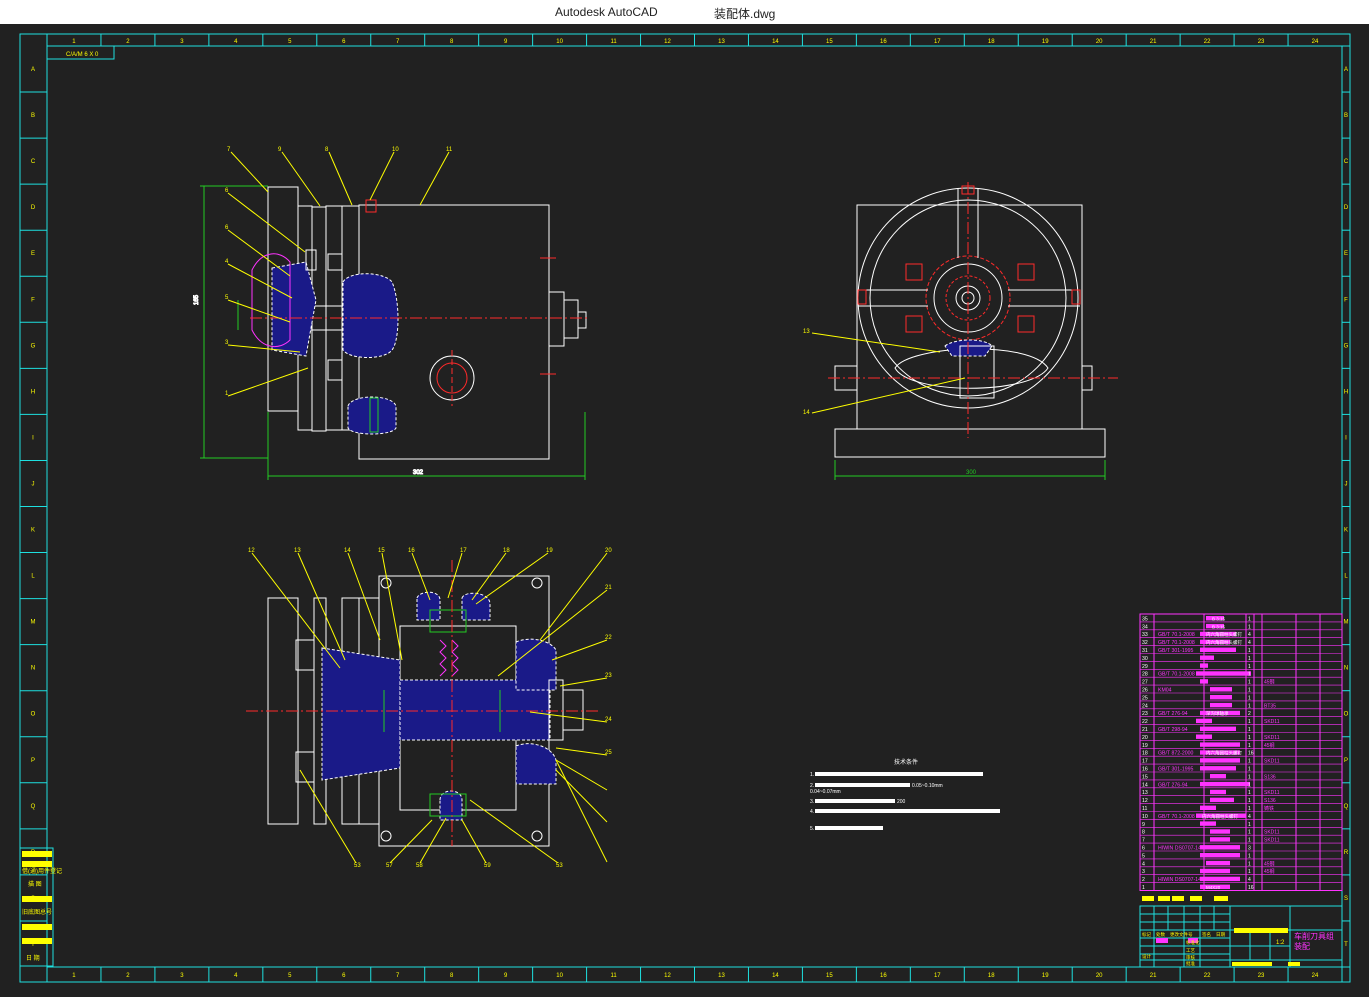 The height and width of the screenshot is (997, 1369). What do you see at coordinates (1175, 770) in the screenshot?
I see `bom-row-code: GB/T 301-1995` at bounding box center [1175, 770].